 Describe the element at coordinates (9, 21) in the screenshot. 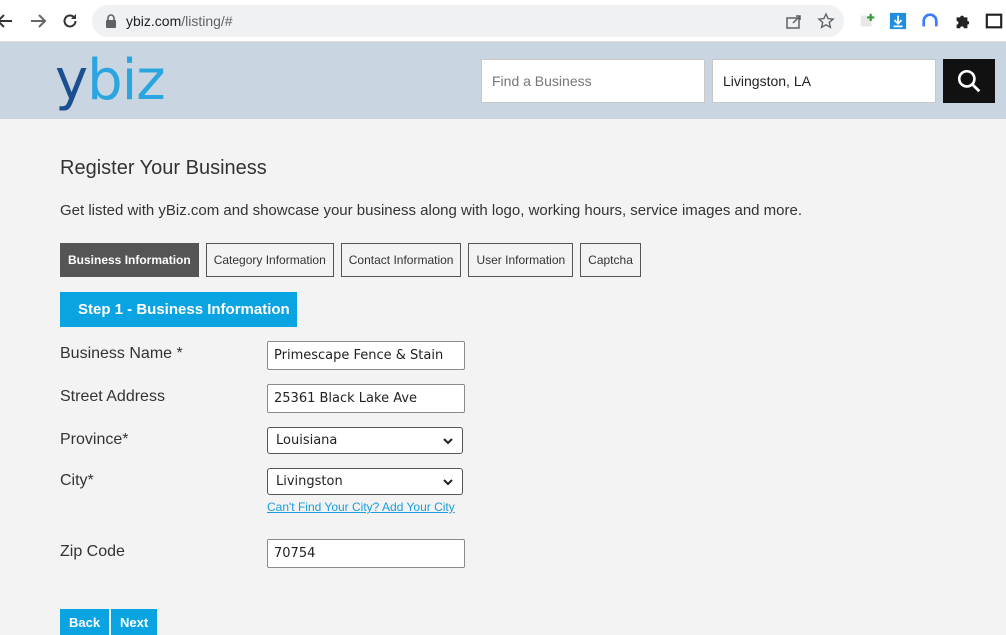

I see `back-arrow-icon` at that location.